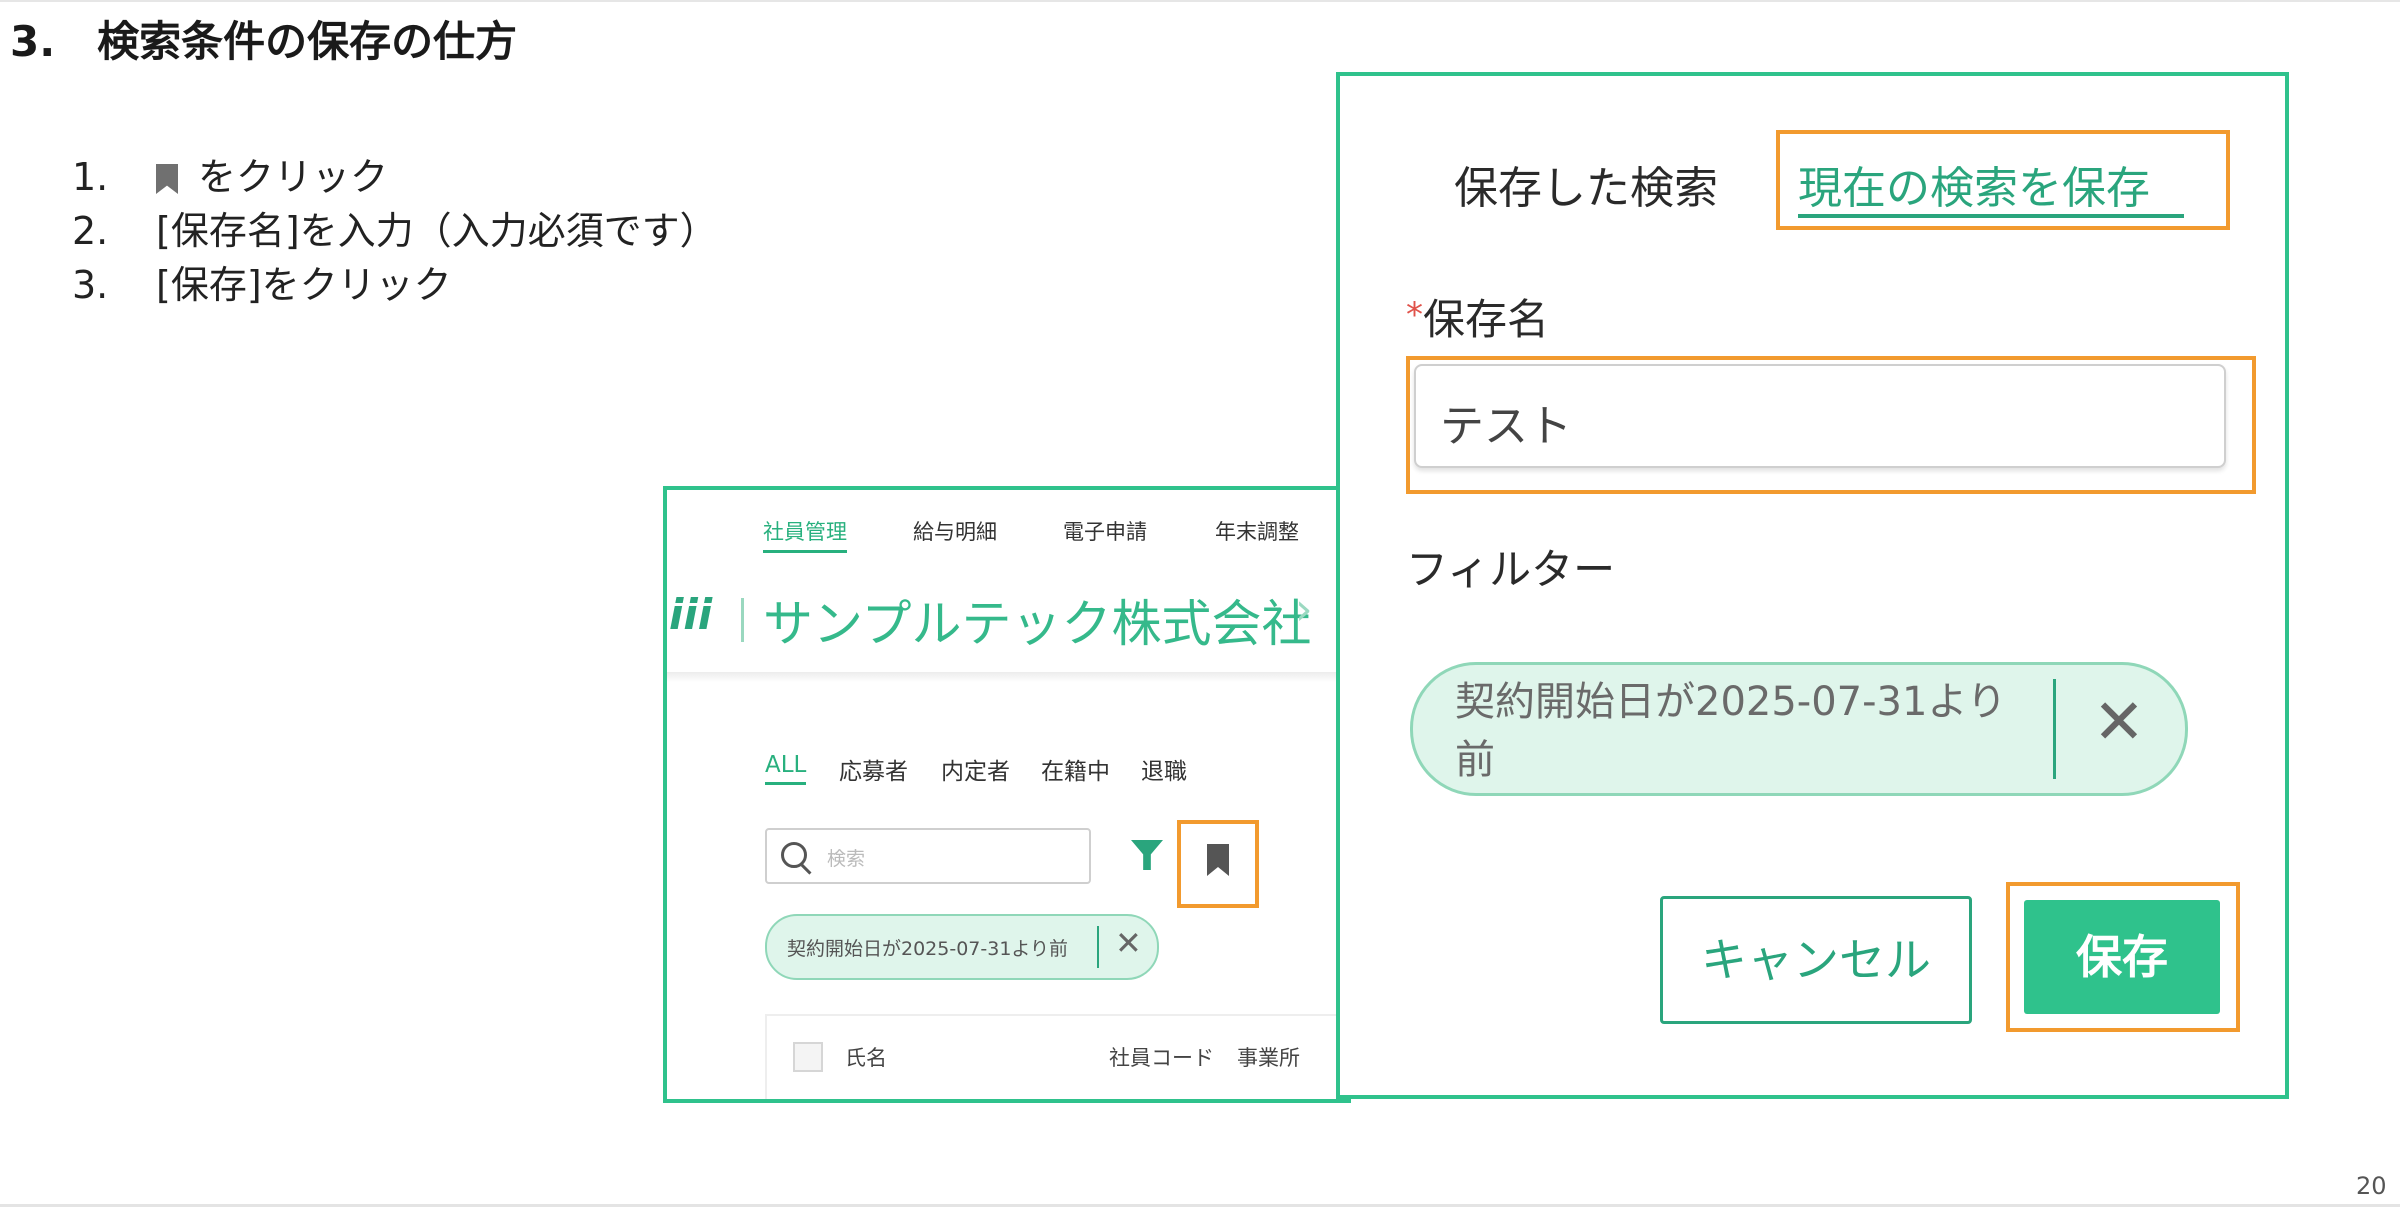  I want to click on save-button-label: 保存, so click(2122, 957).